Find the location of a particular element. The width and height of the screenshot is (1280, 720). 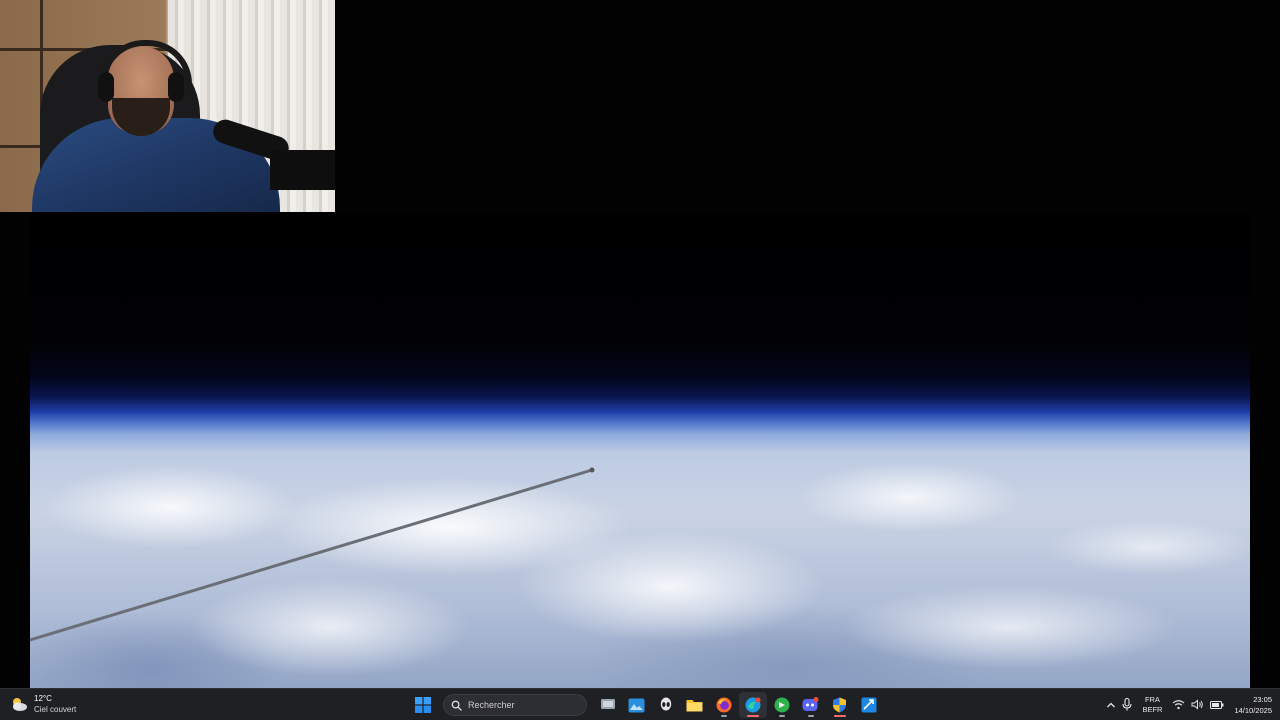

microphone-icon is located at coordinates (1127, 704).